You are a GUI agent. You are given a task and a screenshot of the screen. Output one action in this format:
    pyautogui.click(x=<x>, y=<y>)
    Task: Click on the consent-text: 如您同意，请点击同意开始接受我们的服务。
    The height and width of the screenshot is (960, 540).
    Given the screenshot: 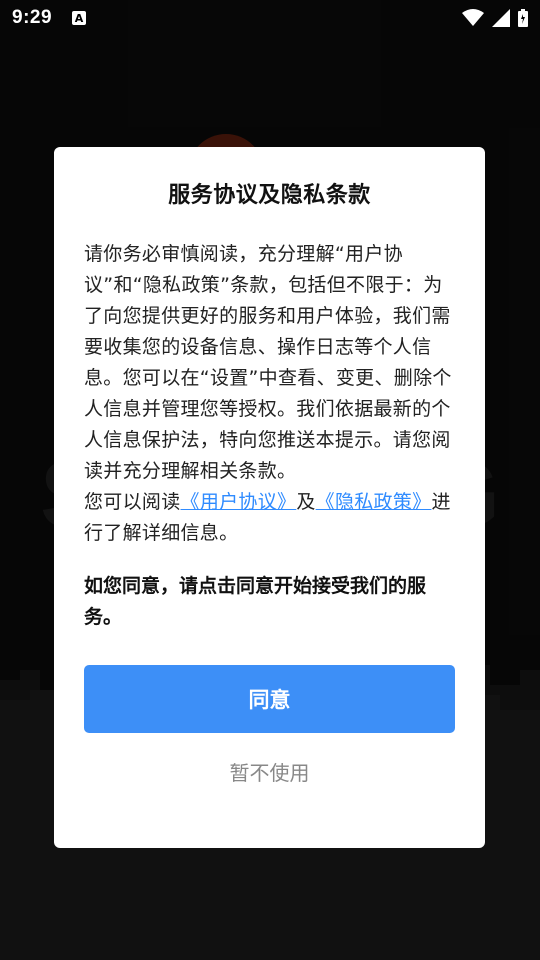 What is the action you would take?
    pyautogui.click(x=255, y=601)
    